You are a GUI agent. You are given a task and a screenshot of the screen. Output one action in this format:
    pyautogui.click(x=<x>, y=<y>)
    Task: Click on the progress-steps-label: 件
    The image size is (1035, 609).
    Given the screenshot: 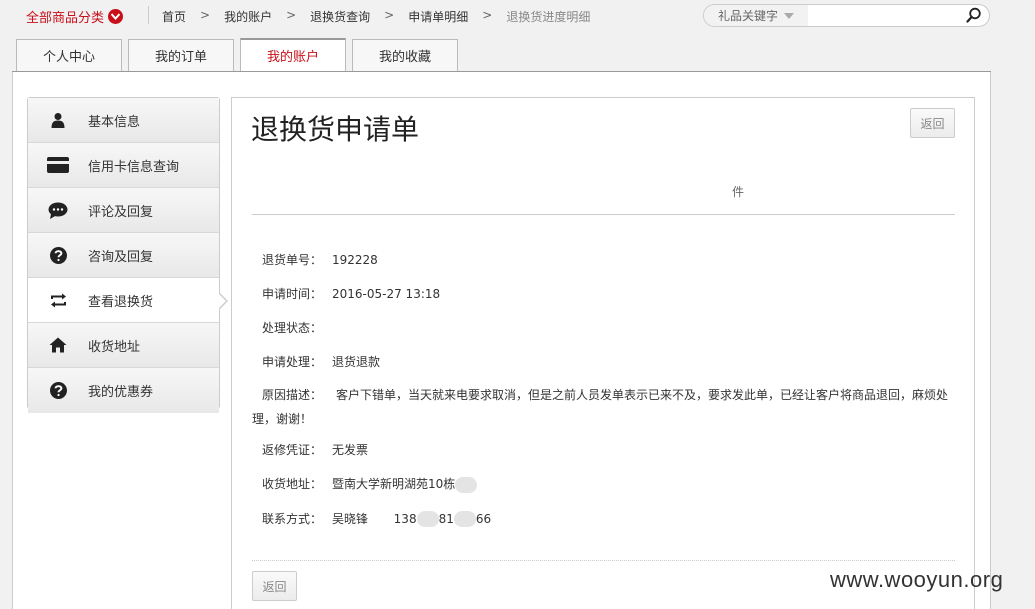 What is the action you would take?
    pyautogui.click(x=738, y=192)
    